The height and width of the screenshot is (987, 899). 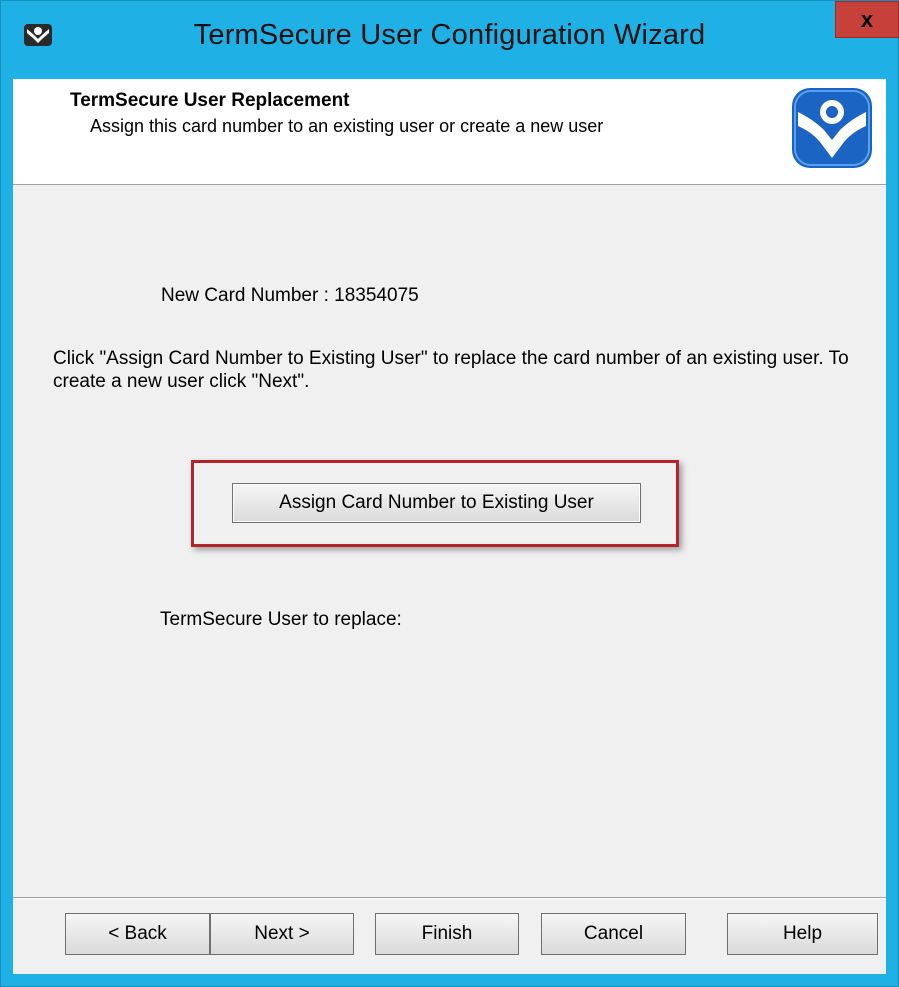 What do you see at coordinates (449, 898) in the screenshot?
I see `footer-separator` at bounding box center [449, 898].